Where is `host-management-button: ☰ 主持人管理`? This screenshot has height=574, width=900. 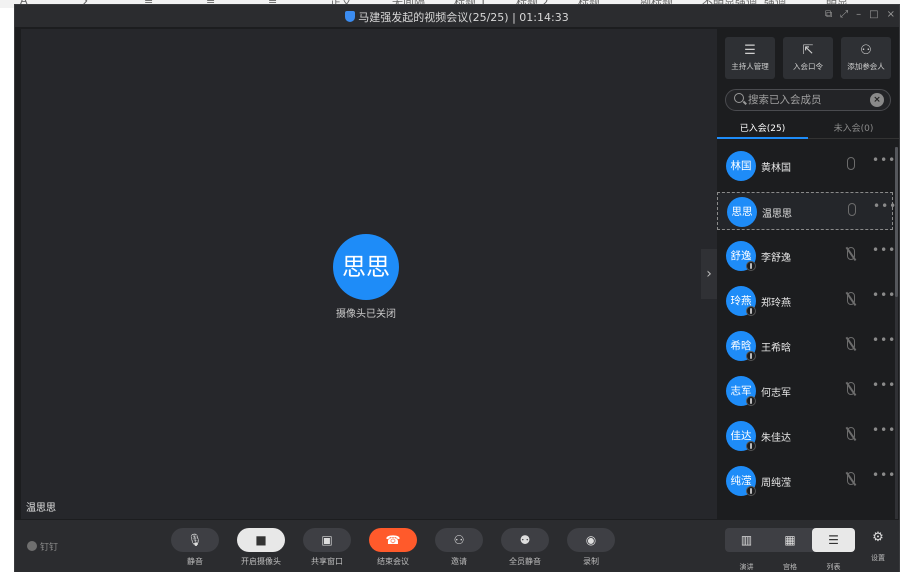
host-management-button: ☰ 主持人管理 is located at coordinates (750, 58).